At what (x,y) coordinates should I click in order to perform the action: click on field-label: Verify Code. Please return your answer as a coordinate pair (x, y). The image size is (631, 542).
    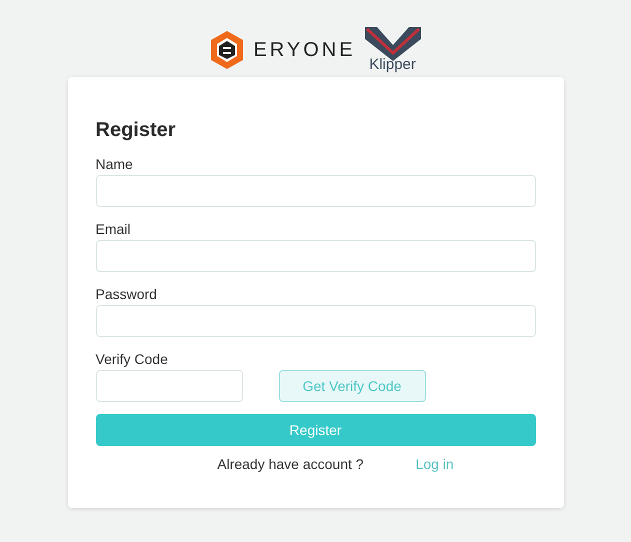
    Looking at the image, I should click on (132, 359).